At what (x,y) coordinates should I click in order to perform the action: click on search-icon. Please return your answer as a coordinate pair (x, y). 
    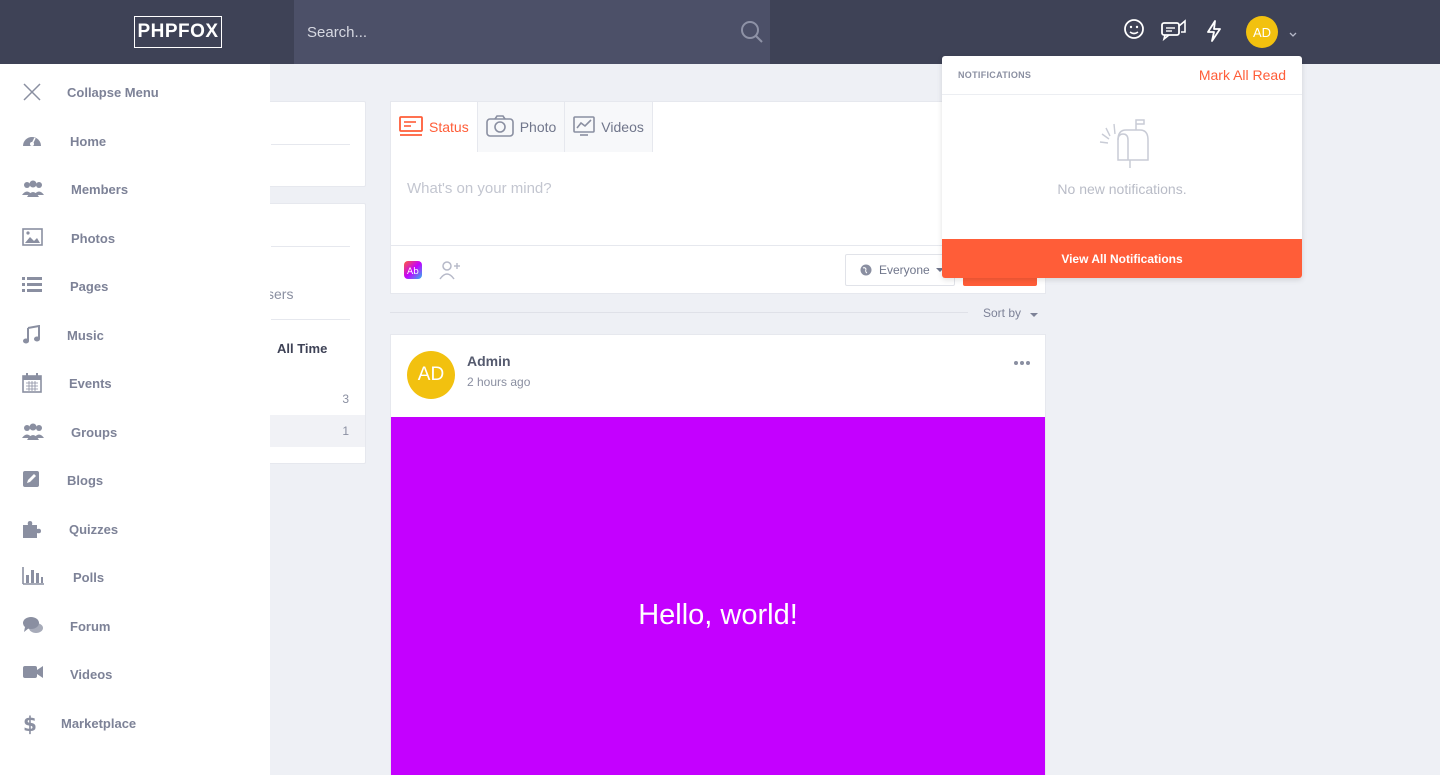
    Looking at the image, I should click on (752, 34).